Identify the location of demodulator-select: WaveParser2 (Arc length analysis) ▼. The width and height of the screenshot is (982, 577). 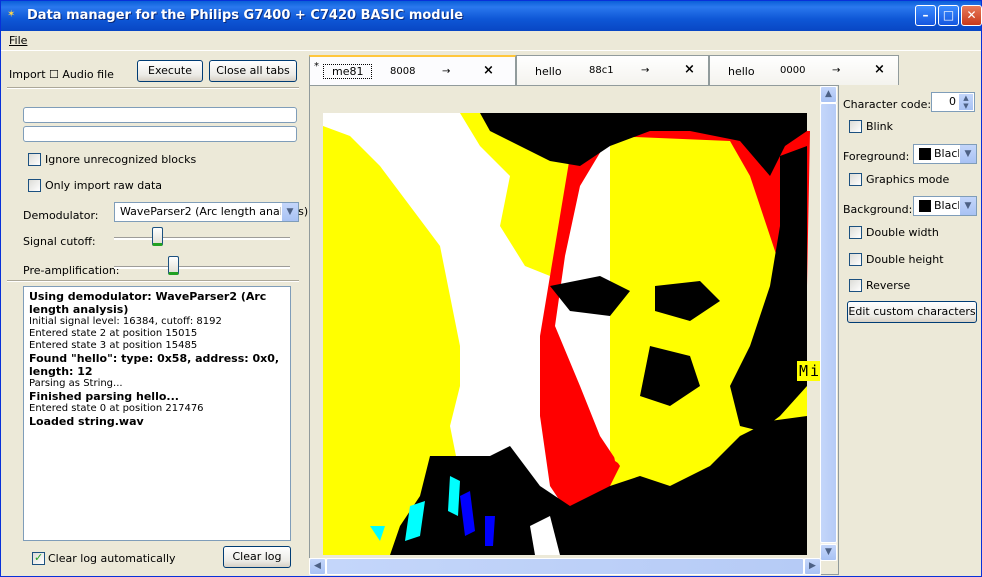
(211, 212).